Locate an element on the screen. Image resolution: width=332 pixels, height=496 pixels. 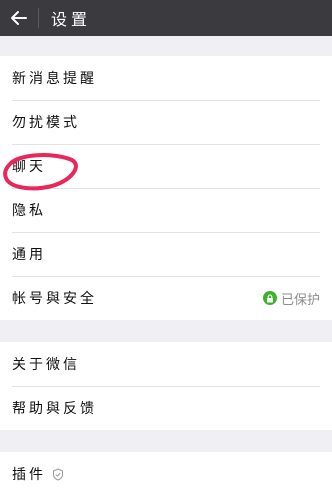
row-label: 帮助與反馈 is located at coordinates (54, 409).